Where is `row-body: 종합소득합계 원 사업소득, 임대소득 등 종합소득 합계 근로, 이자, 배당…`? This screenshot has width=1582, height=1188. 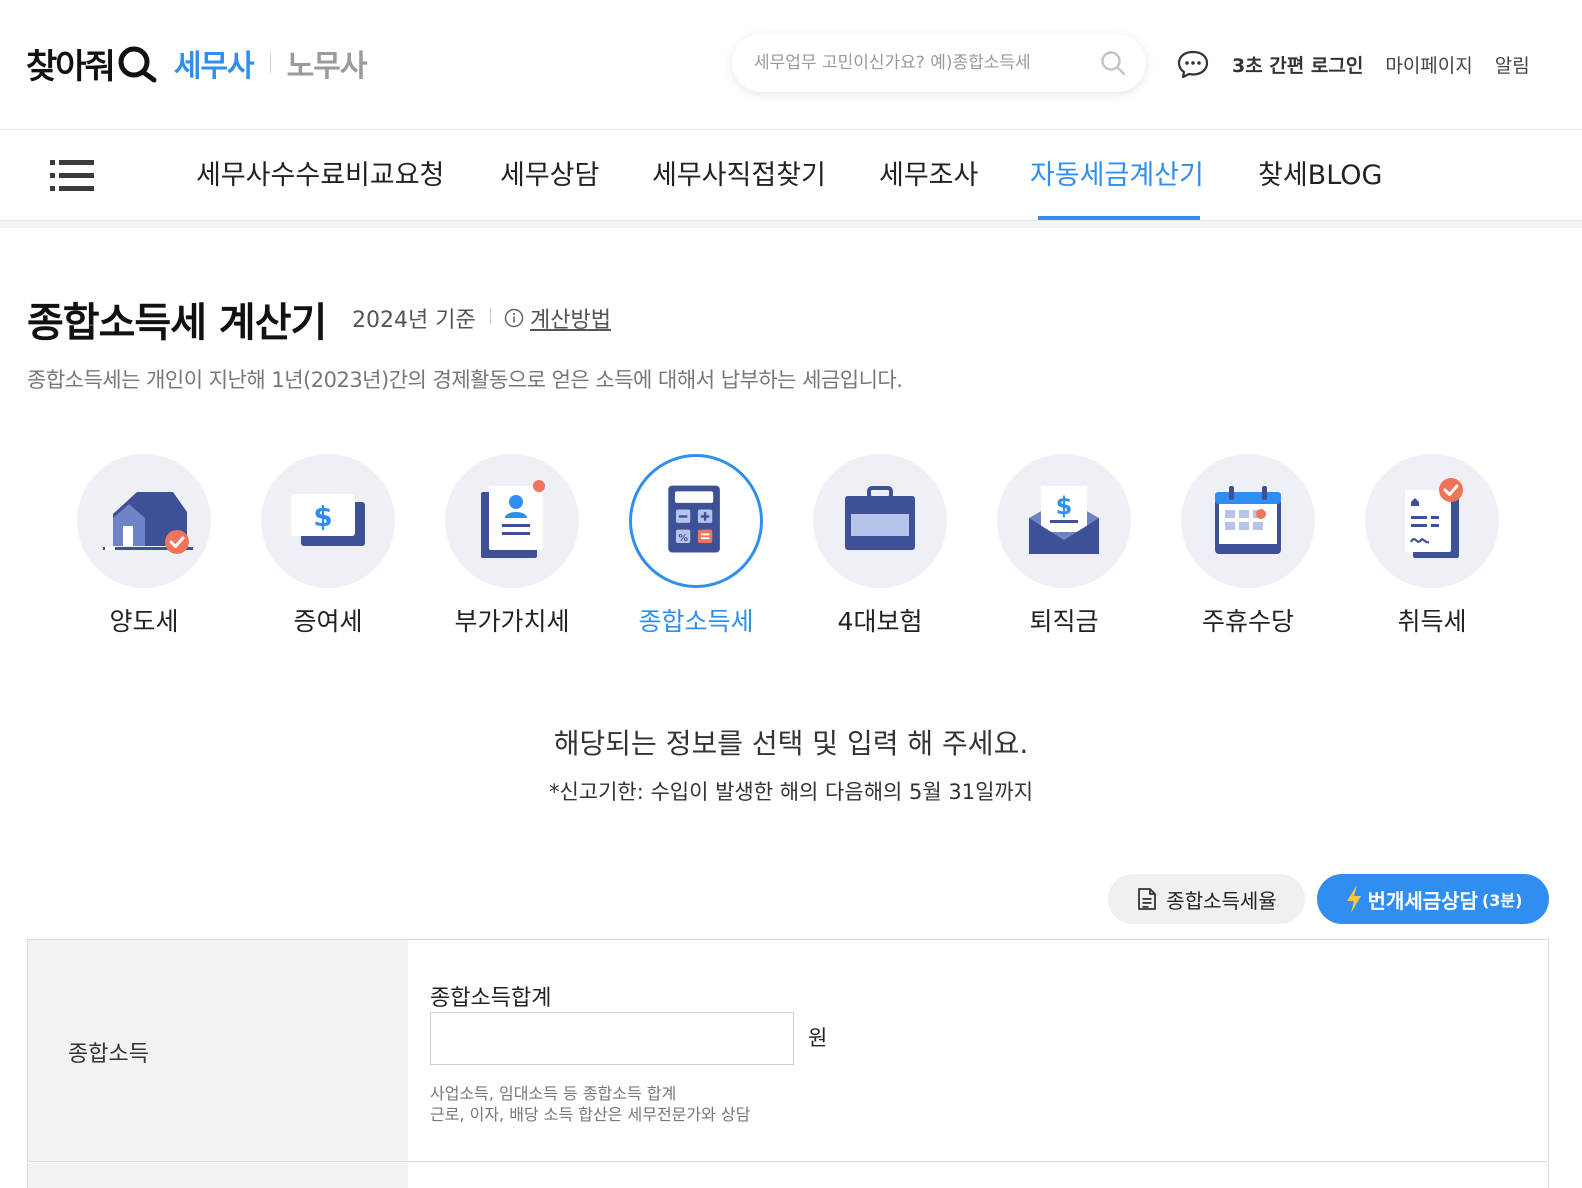 row-body: 종합소득합계 원 사업소득, 임대소득 등 종합소득 합계 근로, 이자, 배당… is located at coordinates (978, 1050).